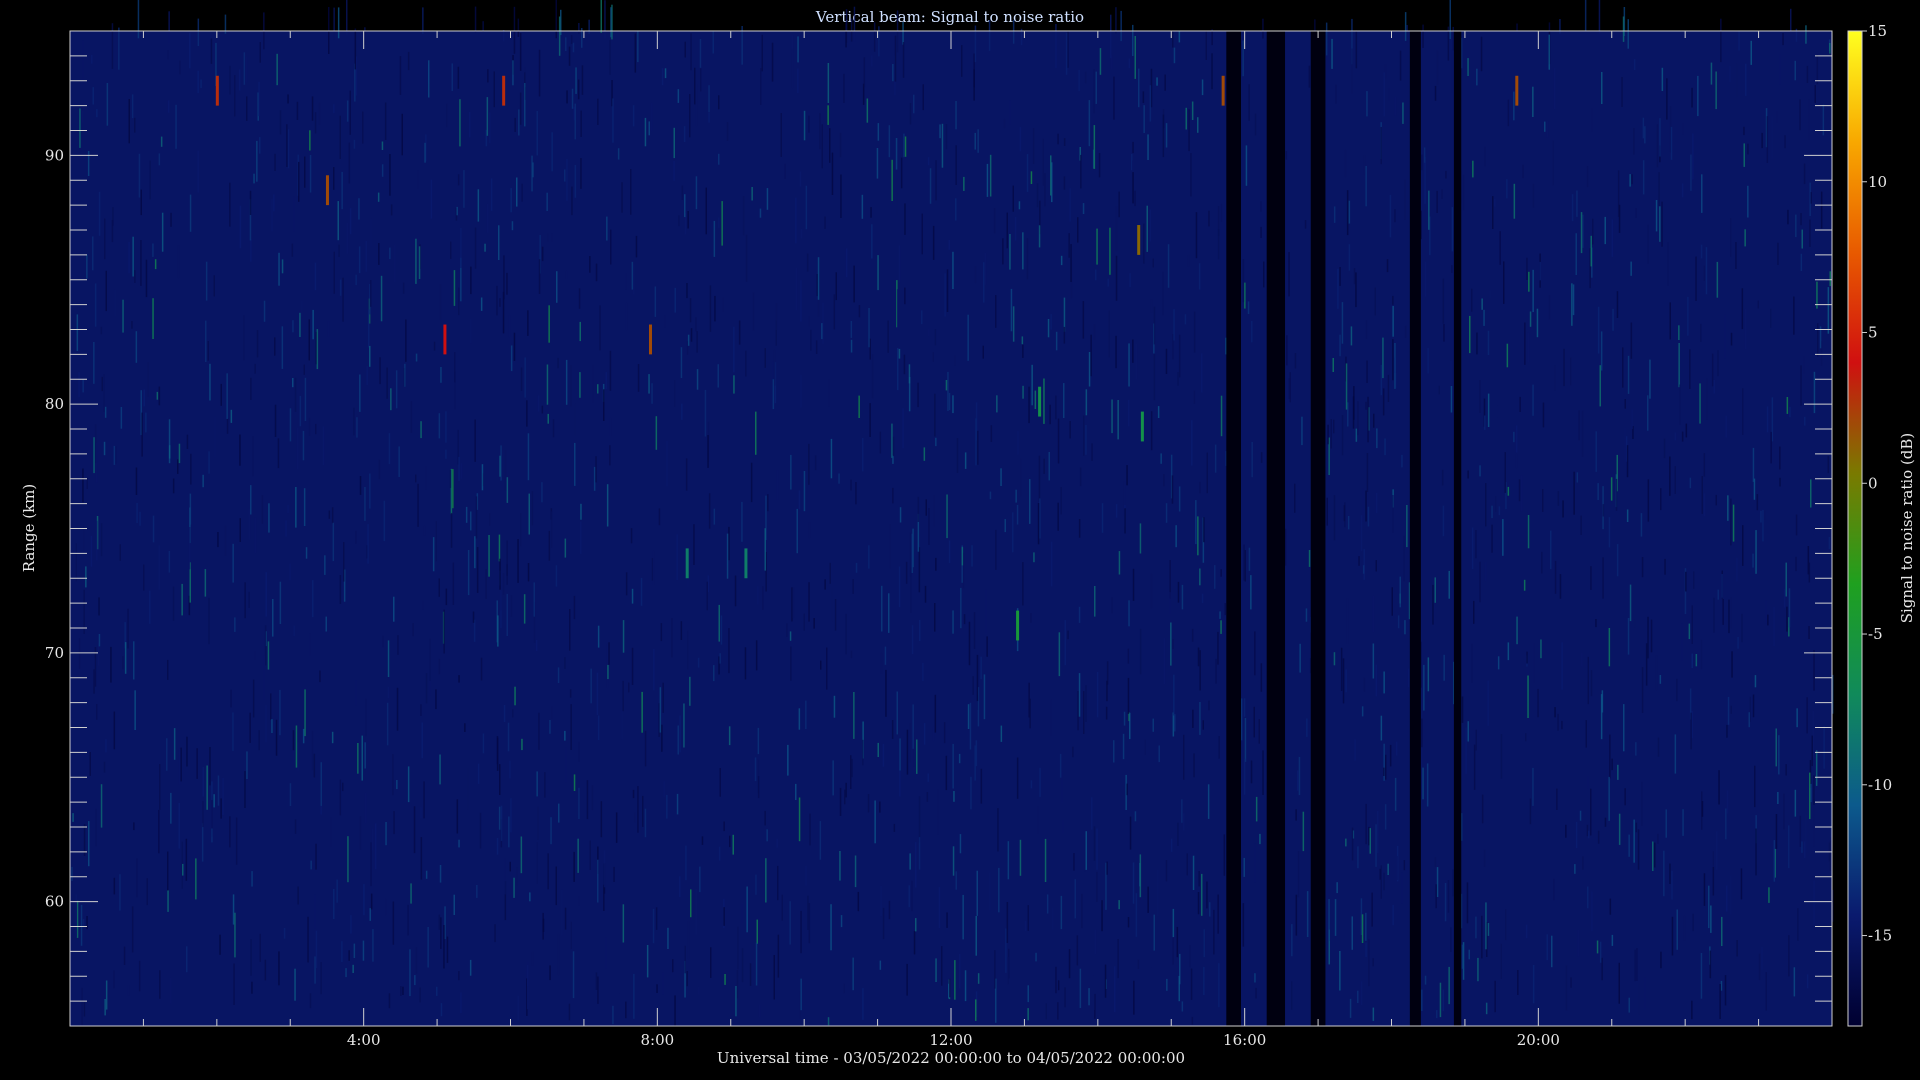 The height and width of the screenshot is (1080, 1920). What do you see at coordinates (1233, 528) in the screenshot?
I see `data-gap-band` at bounding box center [1233, 528].